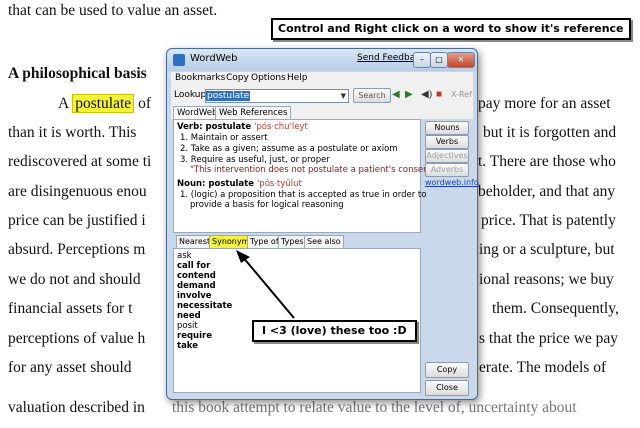 This screenshot has height=428, width=640. What do you see at coordinates (292, 241) in the screenshot?
I see `tab-types: Types` at bounding box center [292, 241].